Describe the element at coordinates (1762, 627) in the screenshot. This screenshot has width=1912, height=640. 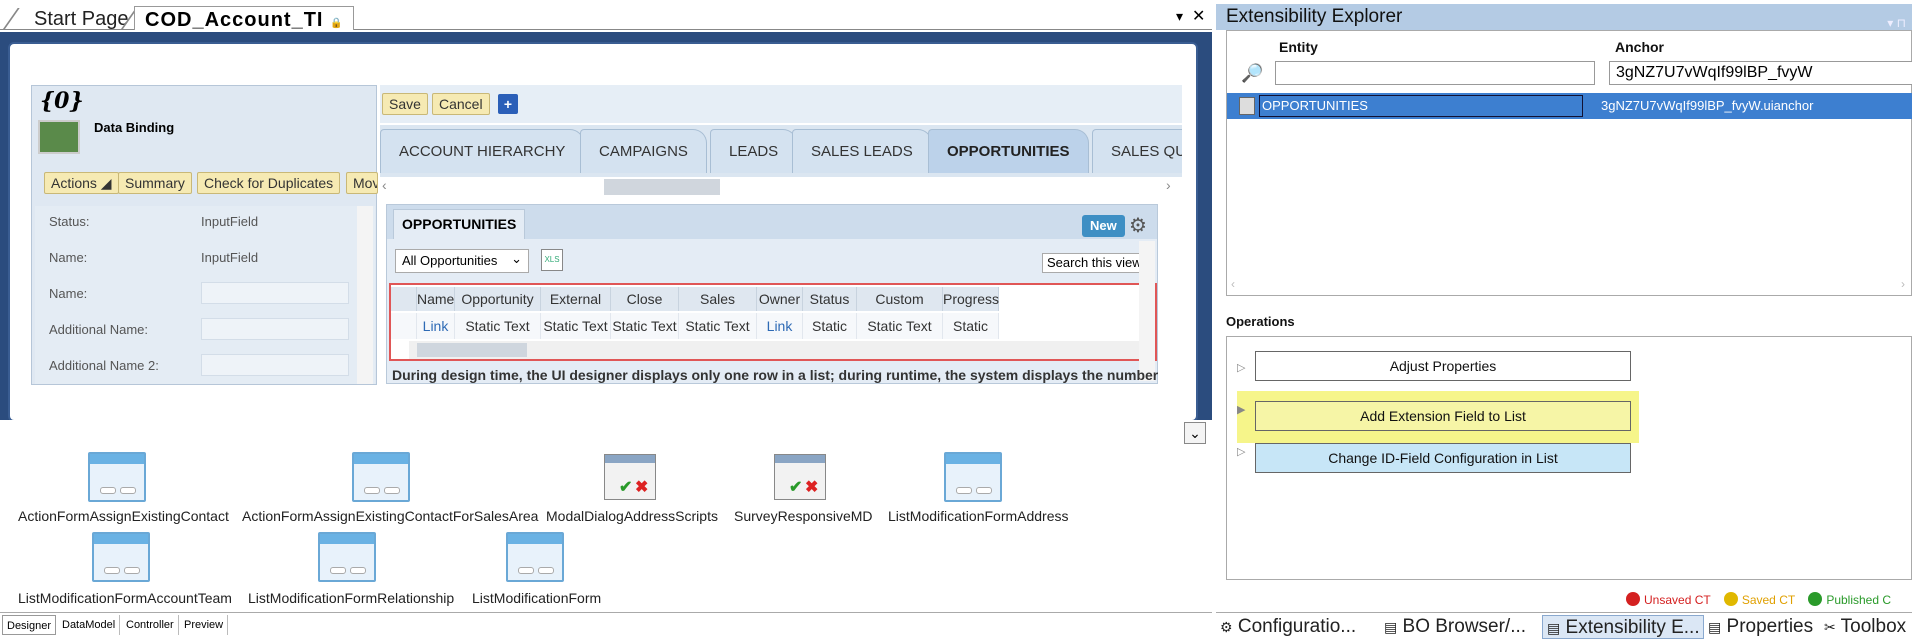
I see `tab-properties: ▤ Properties` at that location.